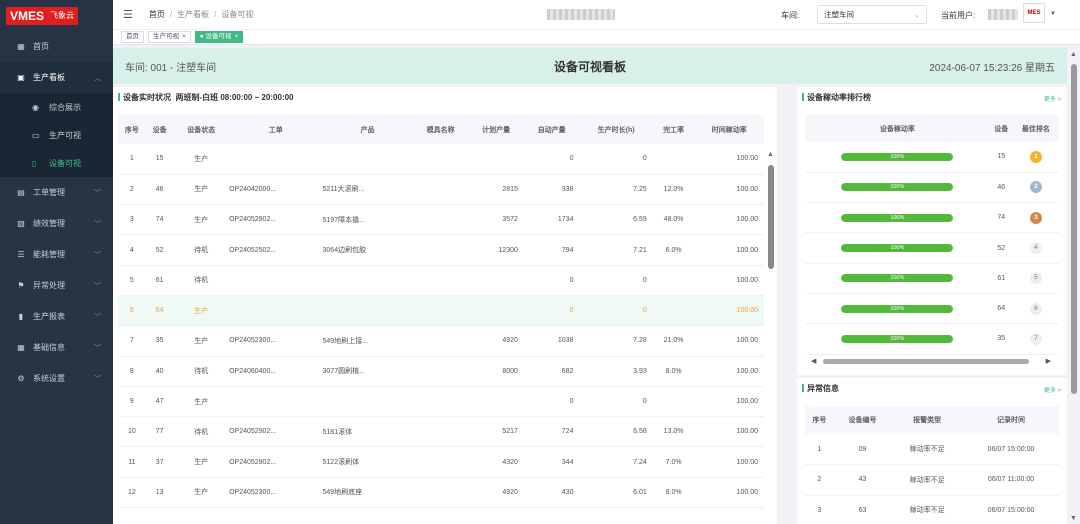 The width and height of the screenshot is (1080, 524). Describe the element at coordinates (147, 97) in the screenshot. I see `panel-title-text: 设备实时状况` at that location.